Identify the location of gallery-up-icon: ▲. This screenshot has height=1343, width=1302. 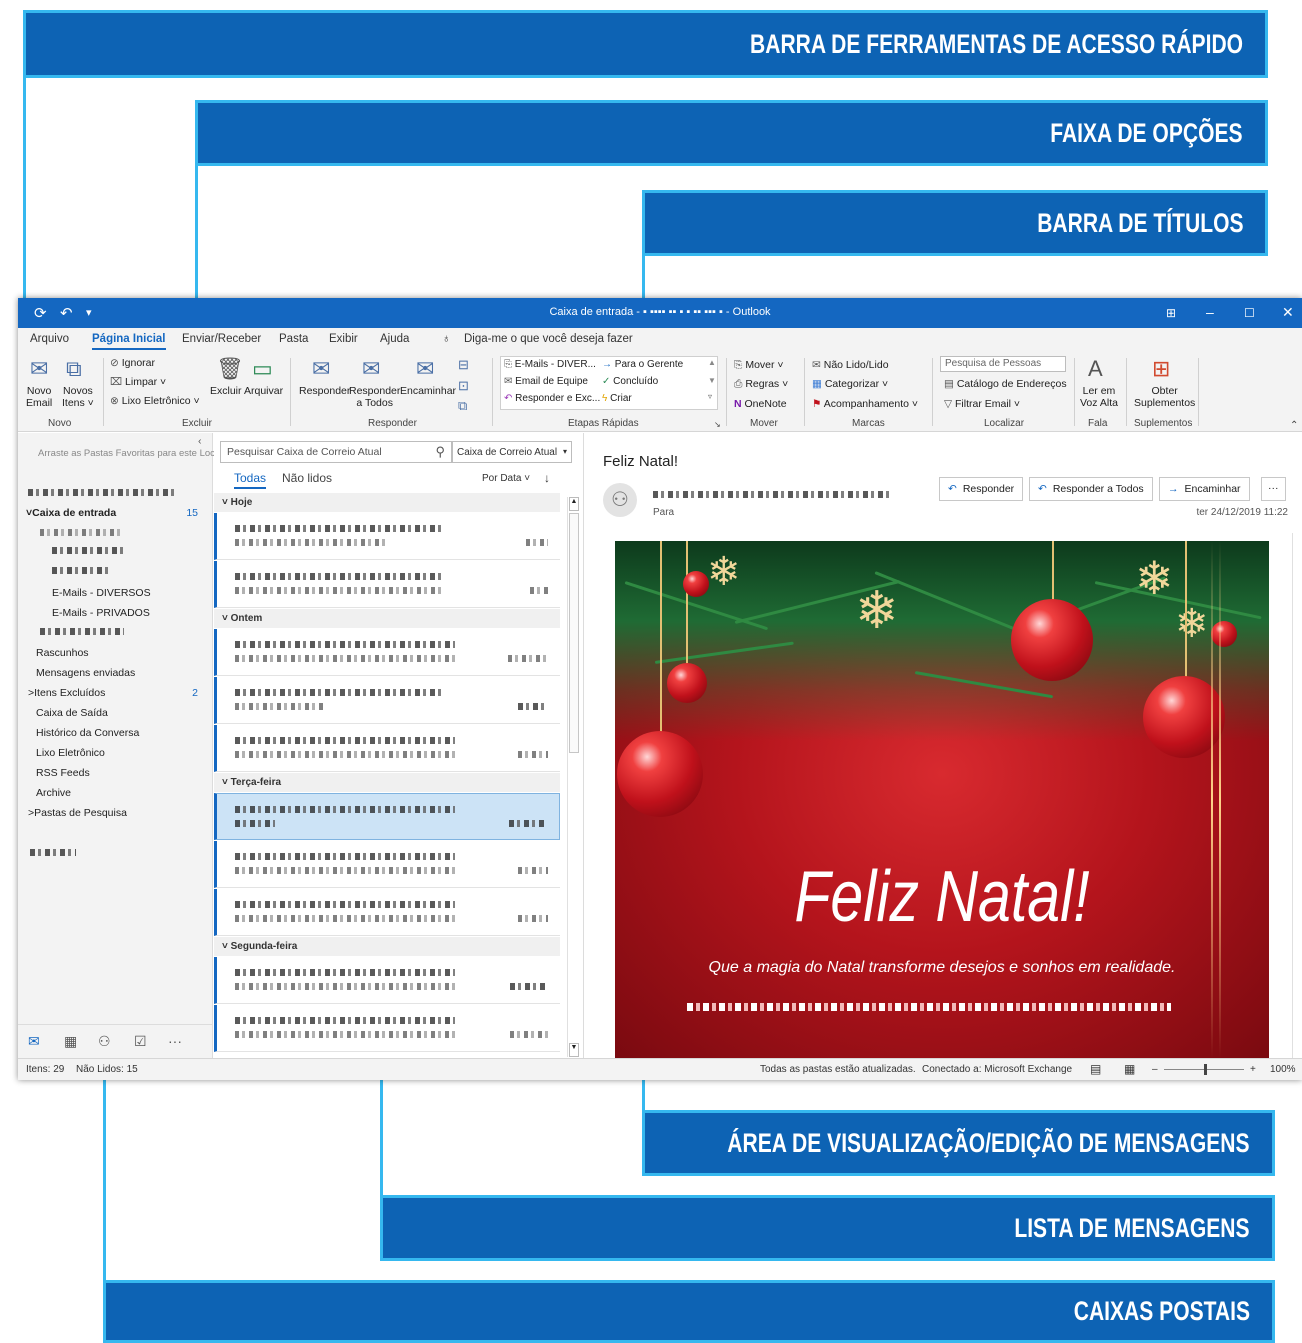
(712, 362).